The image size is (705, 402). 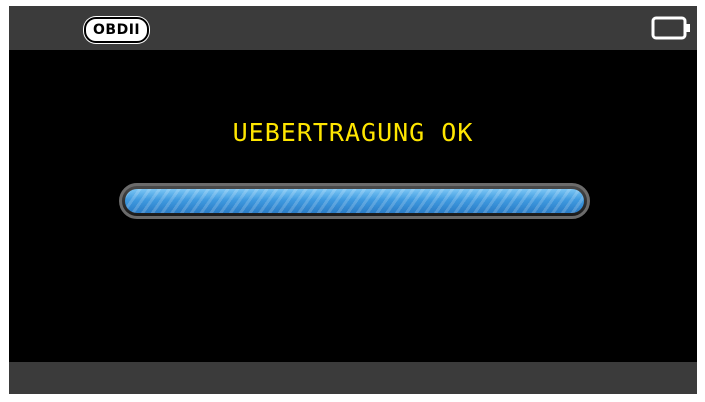 I want to click on bottom-bar, so click(x=353, y=378).